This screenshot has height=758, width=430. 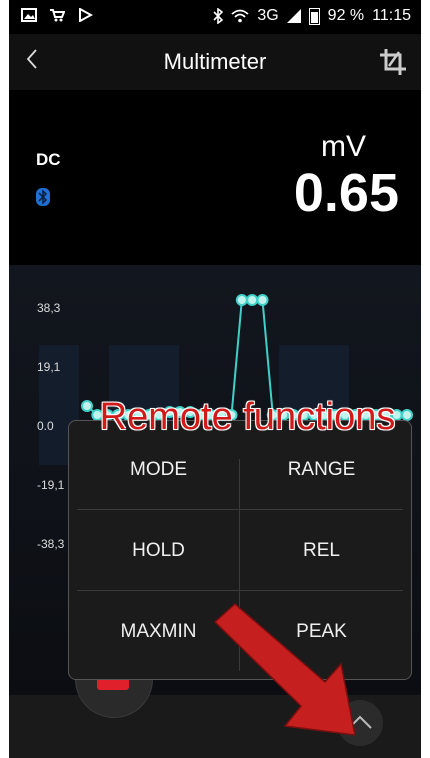 I want to click on clock: 11:15, so click(x=391, y=15).